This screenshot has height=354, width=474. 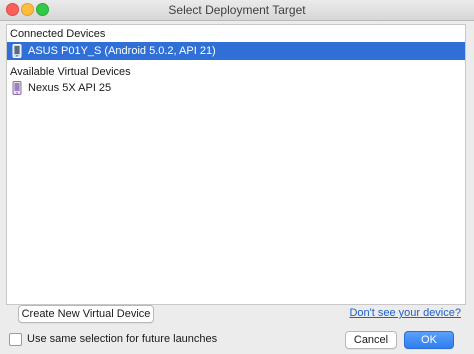 I want to click on same-selection-label: Use same selection for future launches, so click(x=122, y=339).